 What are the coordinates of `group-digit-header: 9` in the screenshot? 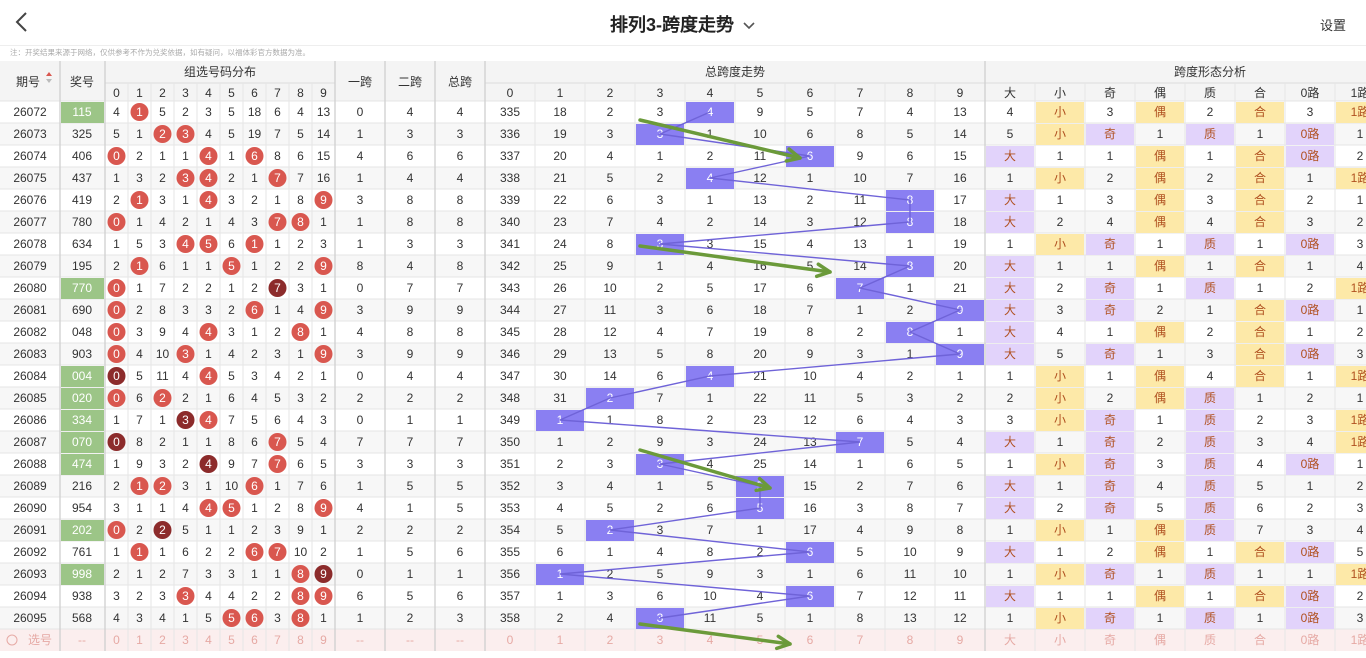 It's located at (323, 93).